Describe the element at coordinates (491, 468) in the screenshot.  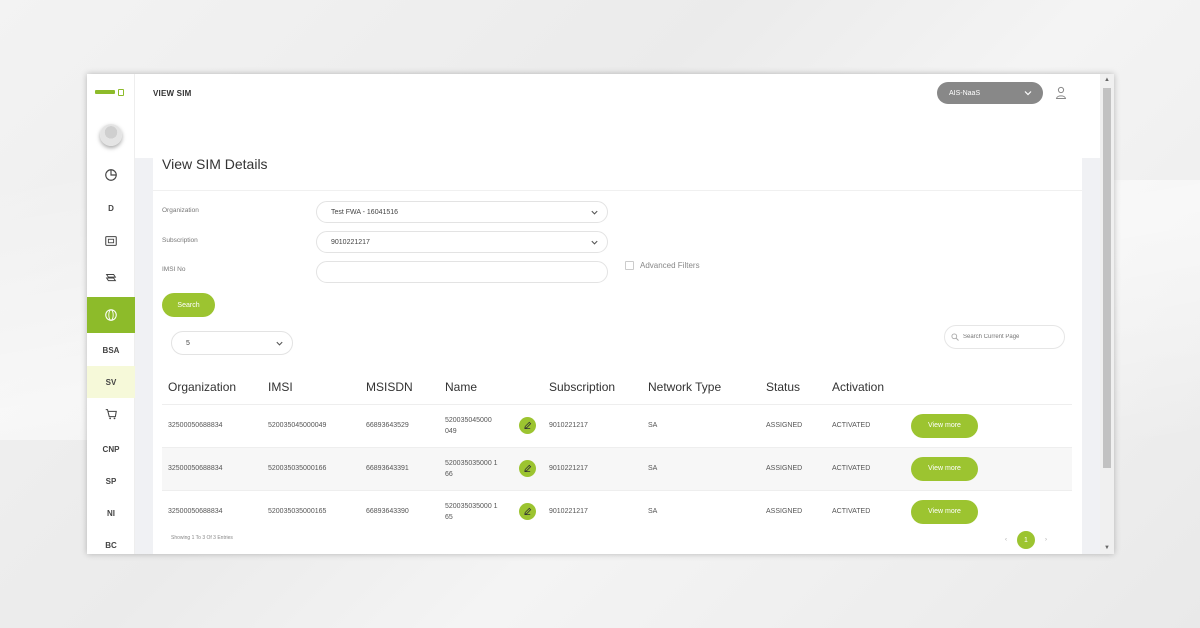
I see `cell-name: 520035035000 1 66` at that location.